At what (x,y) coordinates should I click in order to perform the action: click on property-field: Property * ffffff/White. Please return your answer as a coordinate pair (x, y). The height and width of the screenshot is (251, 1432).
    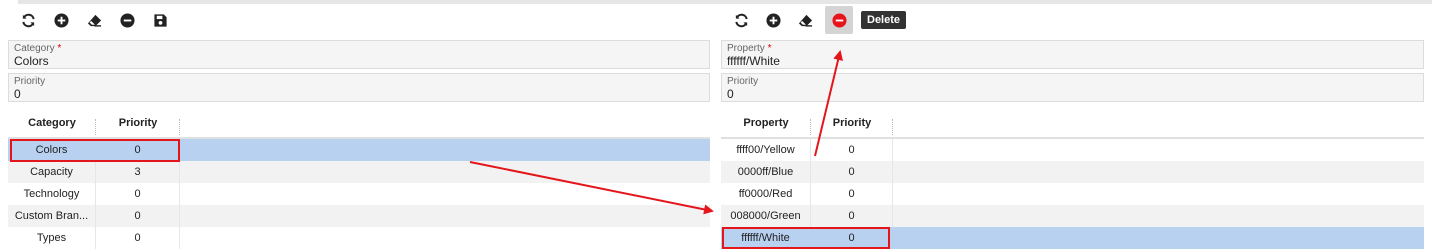
    Looking at the image, I should click on (1072, 54).